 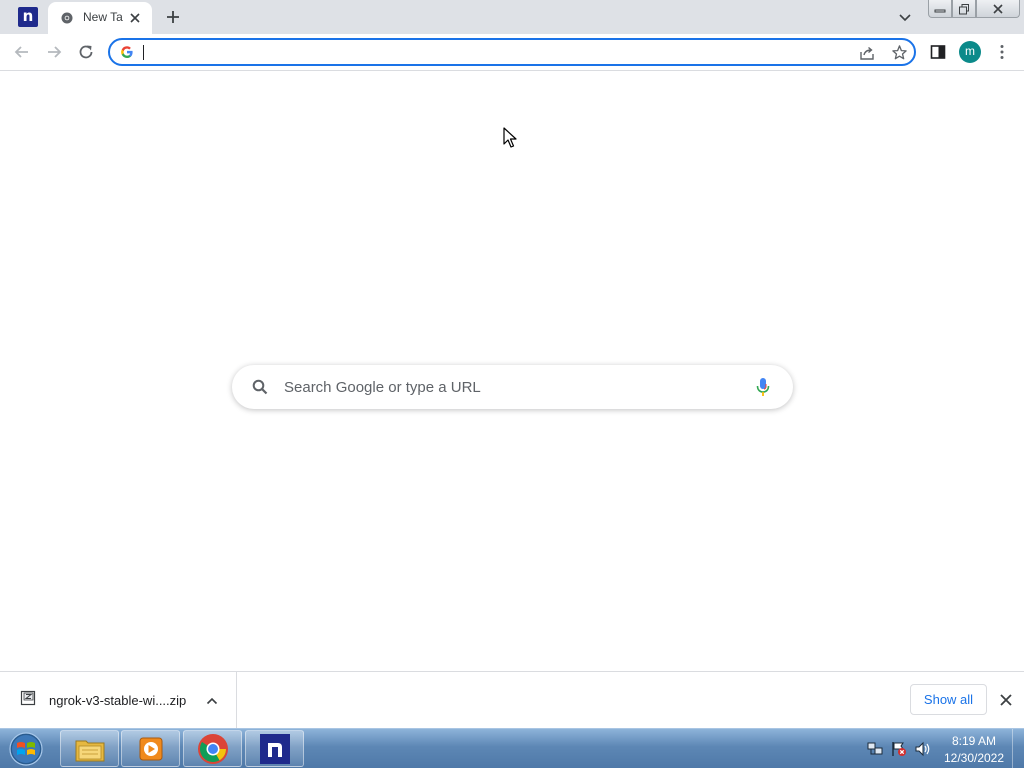 I want to click on microphone-icon, so click(x=763, y=387).